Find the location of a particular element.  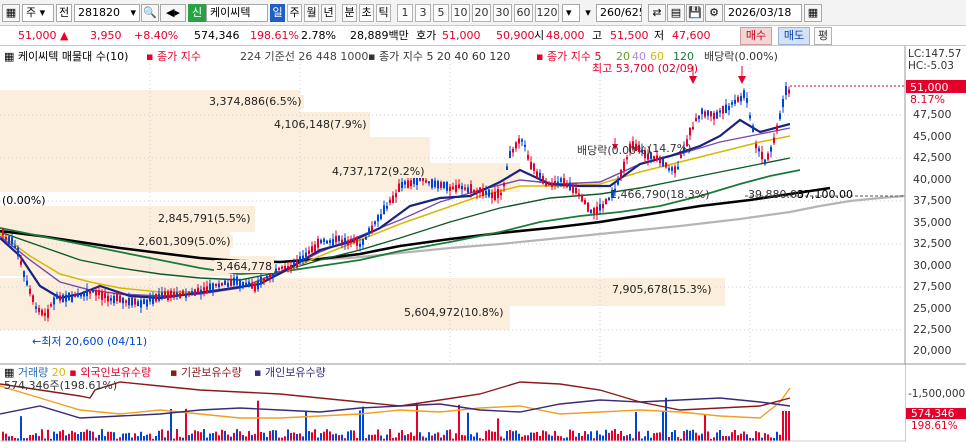

period-tick: 틱 is located at coordinates (383, 13).